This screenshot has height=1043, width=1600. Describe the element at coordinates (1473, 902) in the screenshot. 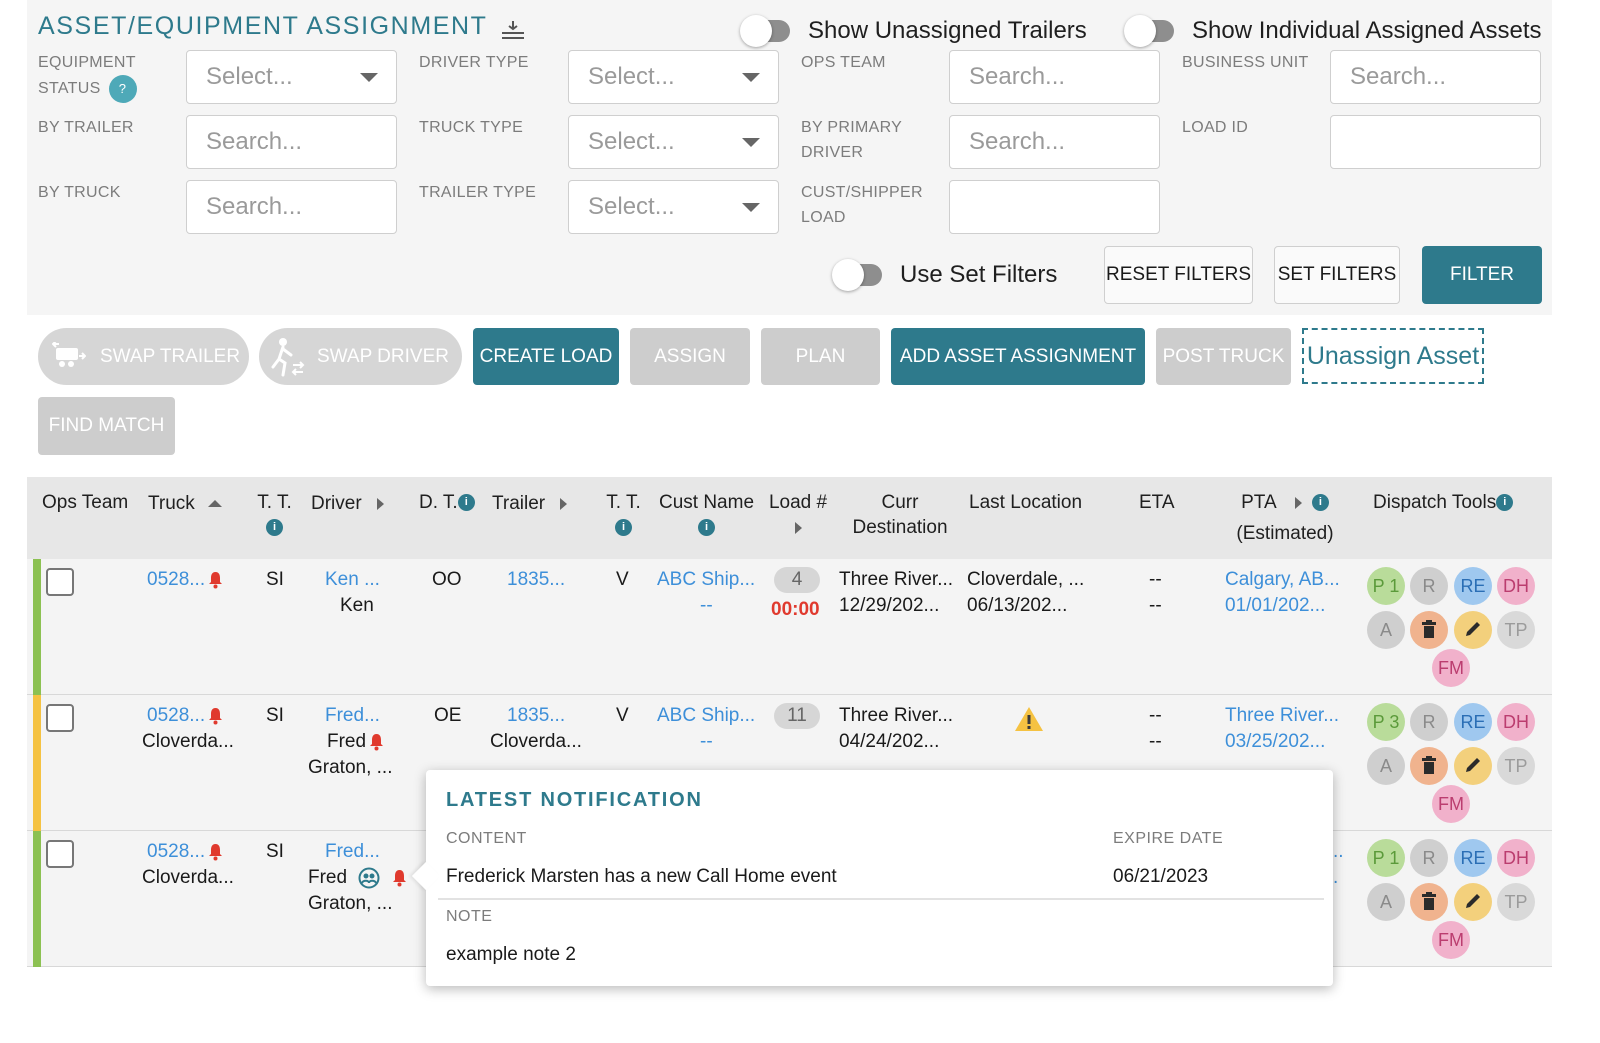

I see `edit-button` at that location.